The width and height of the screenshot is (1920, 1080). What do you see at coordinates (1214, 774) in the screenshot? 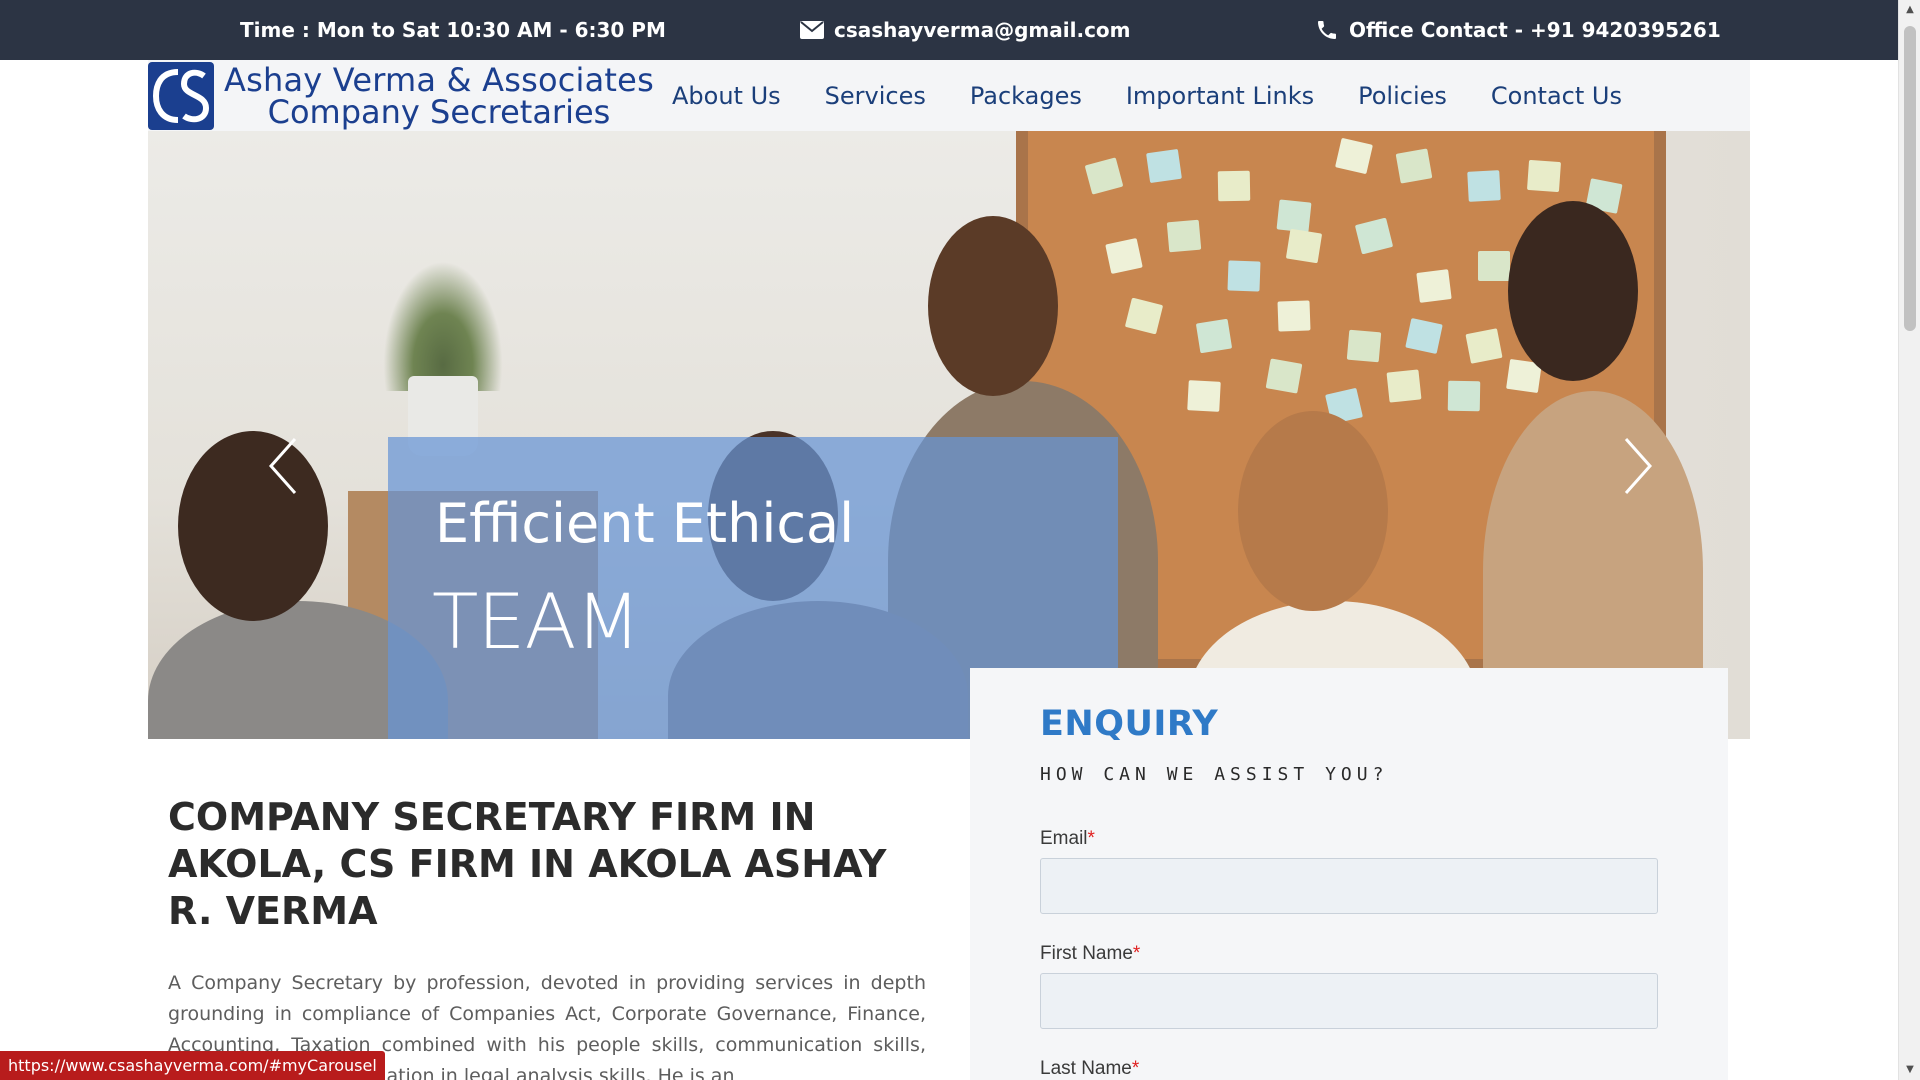
I see `enquiry-subtitle: HOW CAN WE ASSIST YOU?` at bounding box center [1214, 774].